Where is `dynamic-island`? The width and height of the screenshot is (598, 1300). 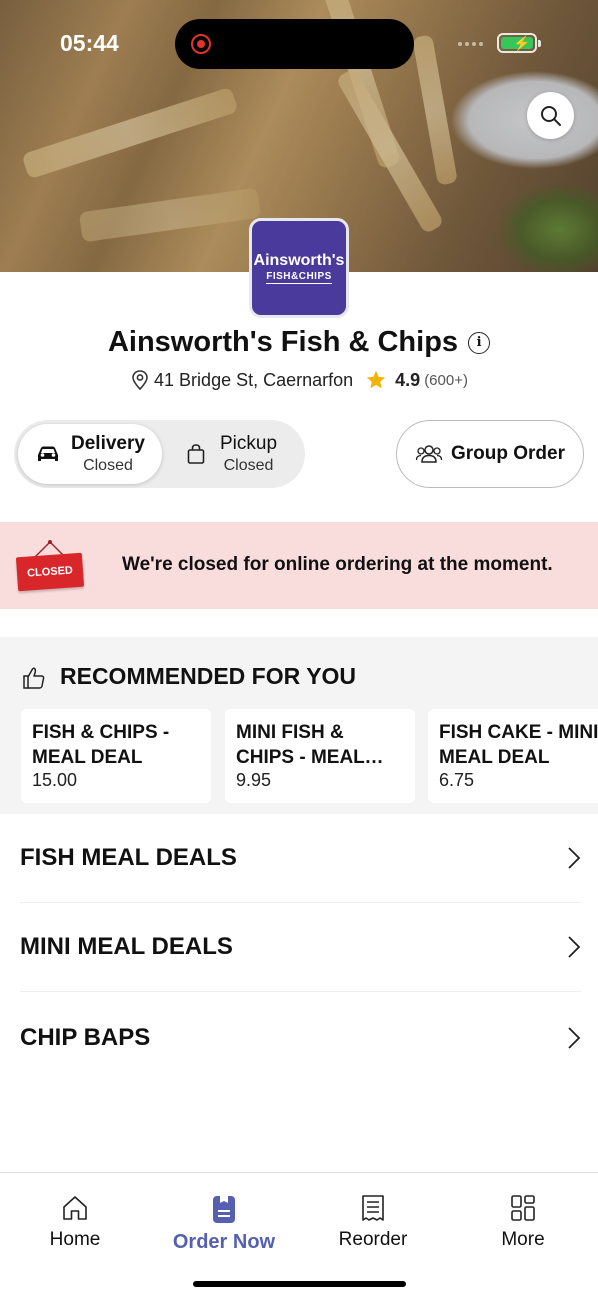
dynamic-island is located at coordinates (294, 44).